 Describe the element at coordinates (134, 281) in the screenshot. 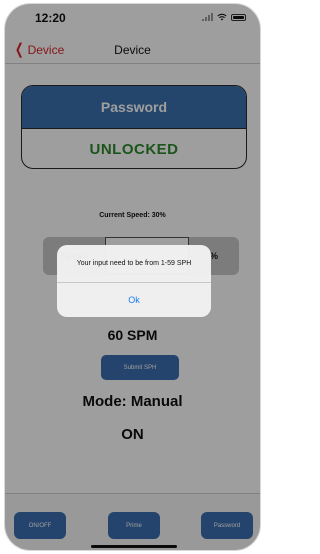

I see `alert-dialog: Your input need to be from 1-59 SPH Ok` at that location.